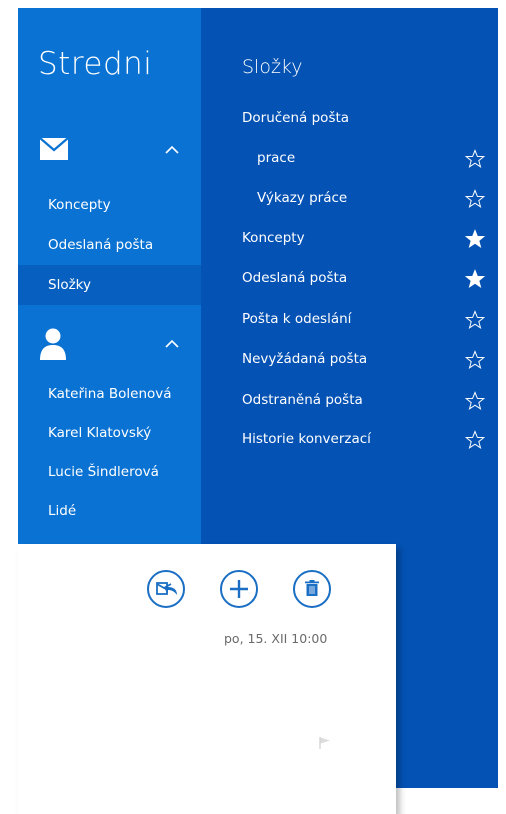  I want to click on nav-item-label: Koncepty, so click(79, 205).